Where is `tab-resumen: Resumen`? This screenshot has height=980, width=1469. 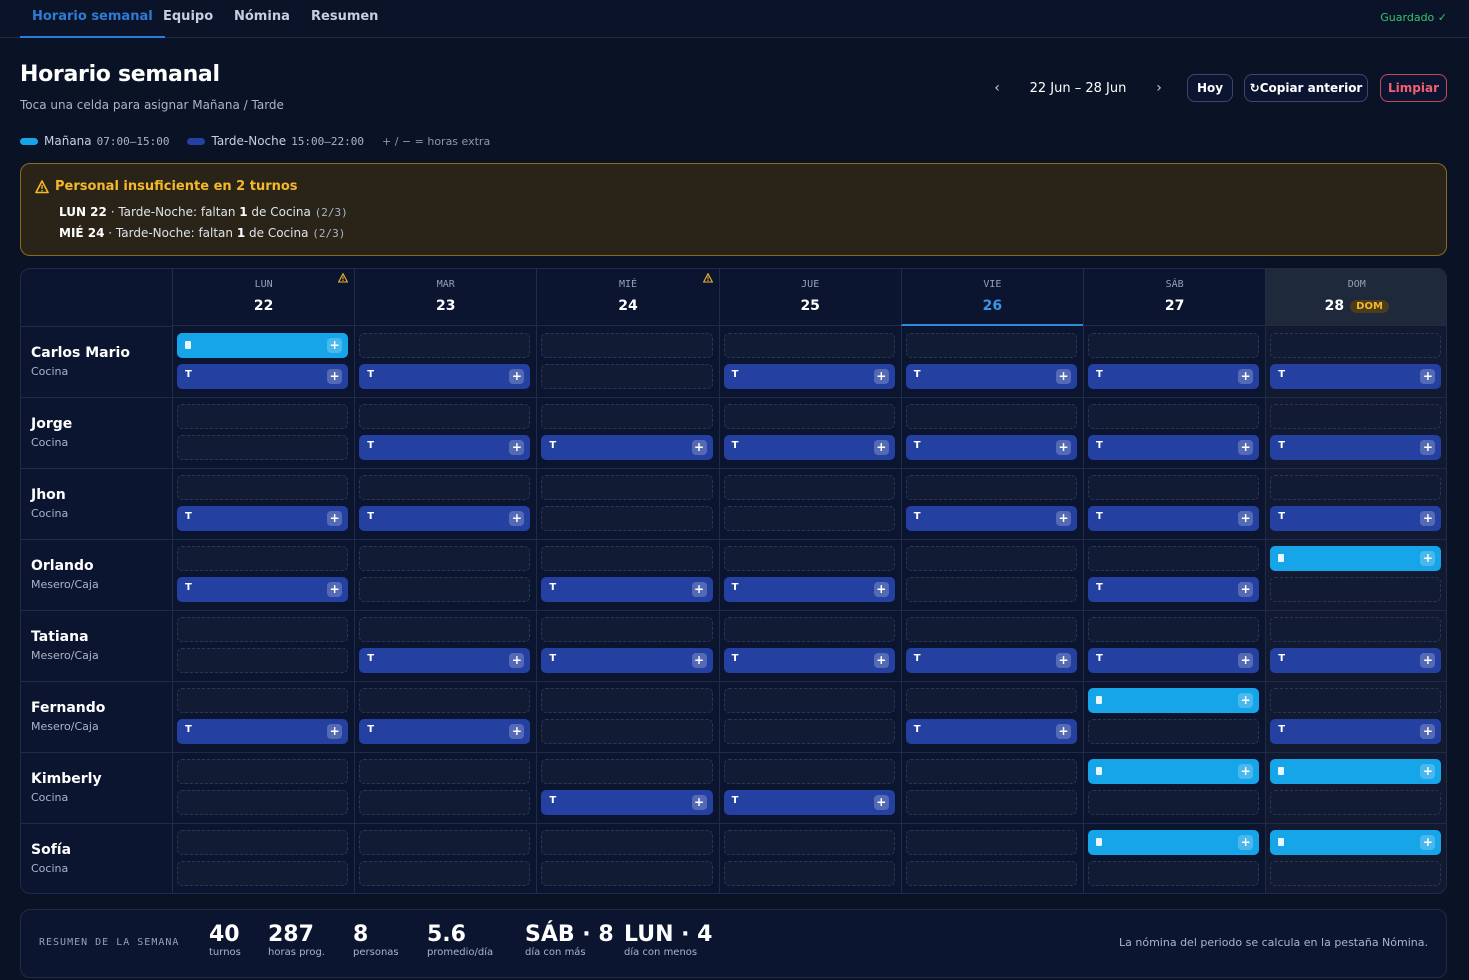
tab-resumen: Resumen is located at coordinates (344, 19).